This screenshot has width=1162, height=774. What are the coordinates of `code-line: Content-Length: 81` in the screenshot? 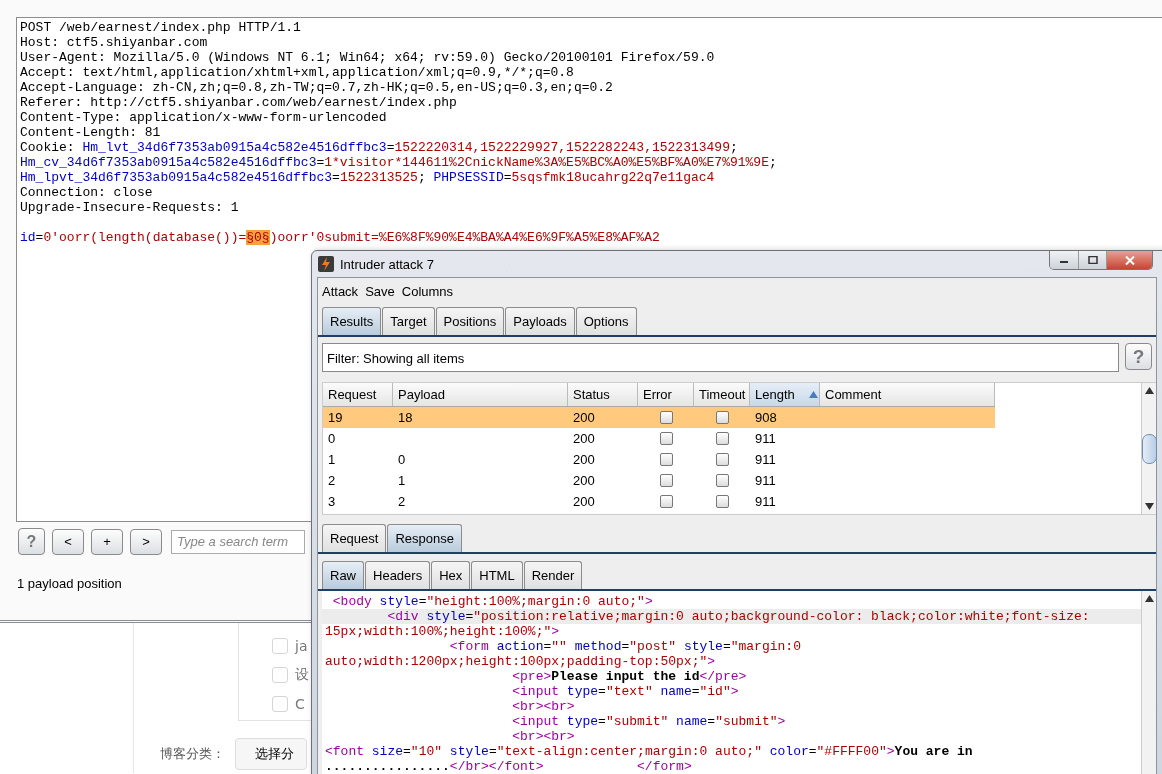 It's located at (90, 132).